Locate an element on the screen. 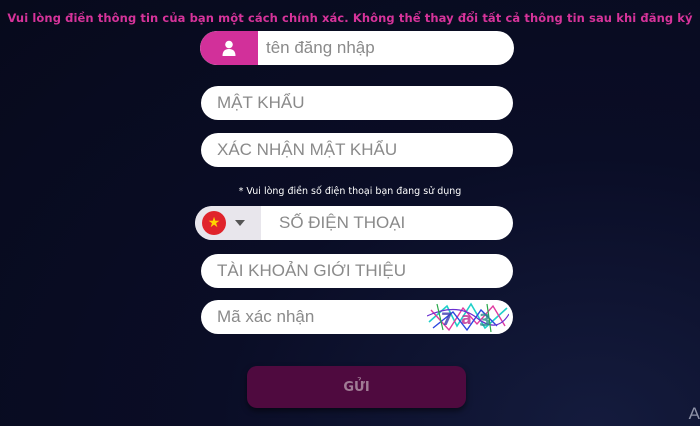 The image size is (700, 426). confirm-password-field is located at coordinates (357, 150).